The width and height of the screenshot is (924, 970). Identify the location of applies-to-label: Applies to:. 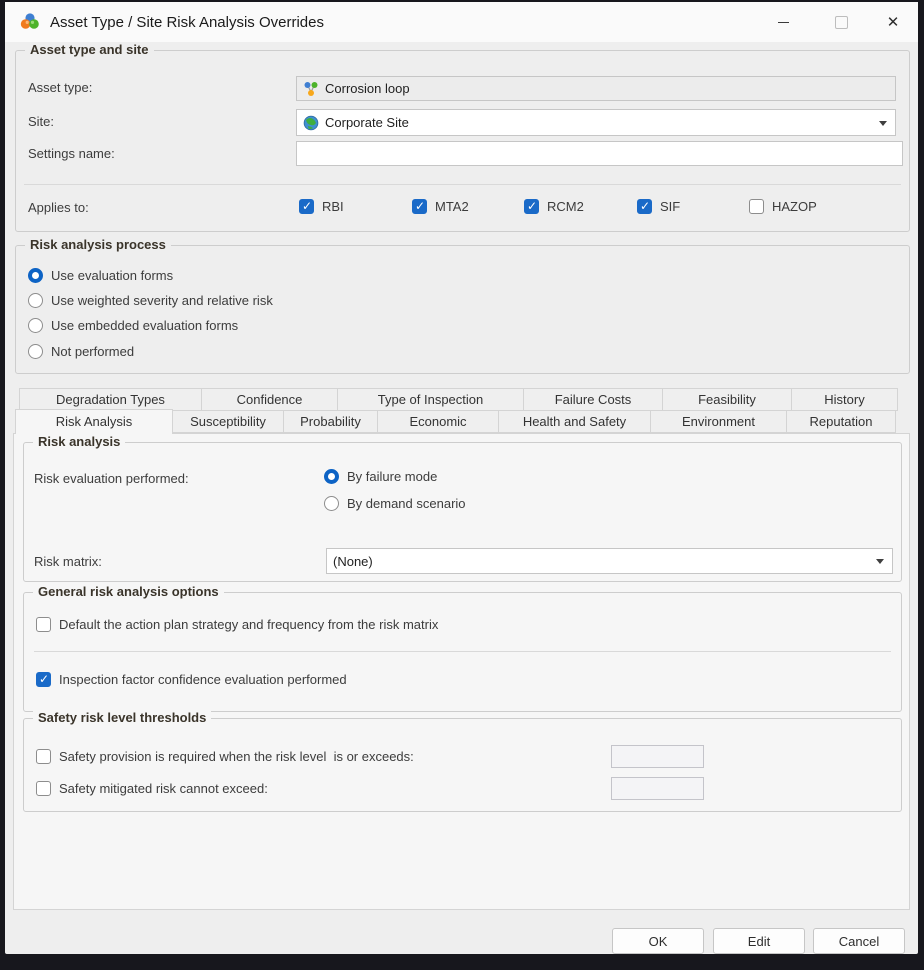
(58, 207).